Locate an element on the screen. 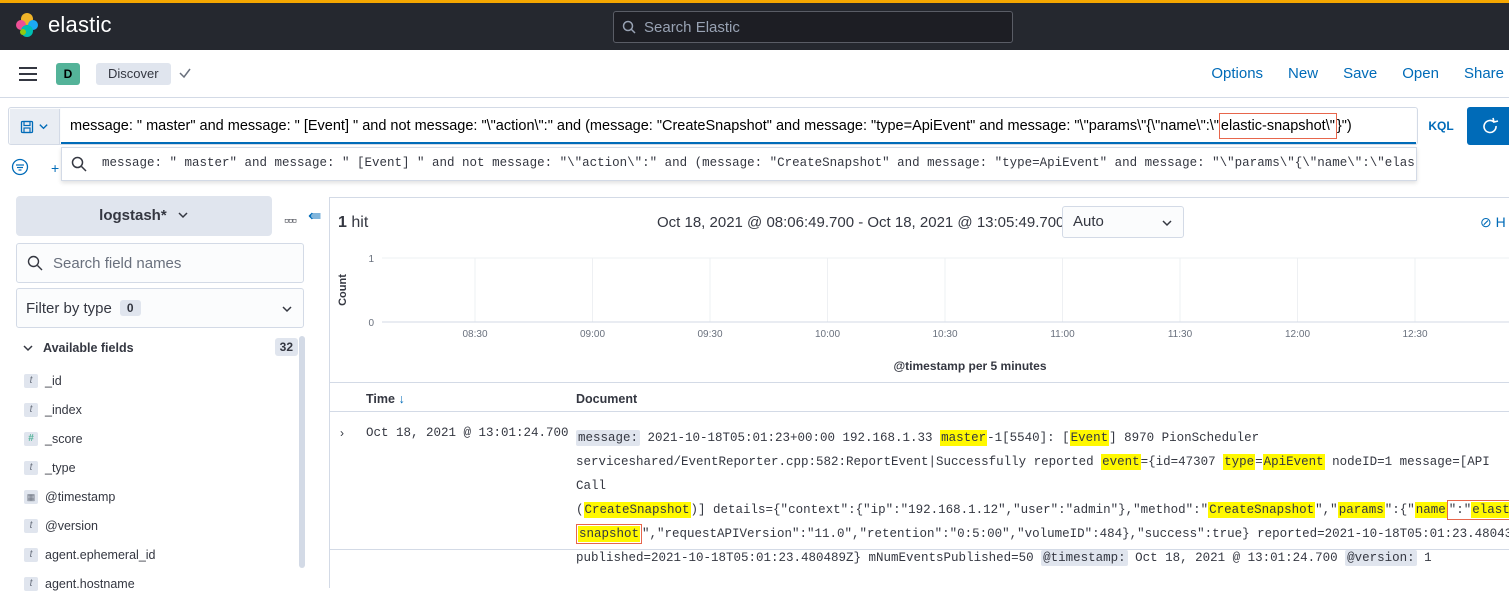 The height and width of the screenshot is (598, 1509). highlight: name is located at coordinates (1430, 510).